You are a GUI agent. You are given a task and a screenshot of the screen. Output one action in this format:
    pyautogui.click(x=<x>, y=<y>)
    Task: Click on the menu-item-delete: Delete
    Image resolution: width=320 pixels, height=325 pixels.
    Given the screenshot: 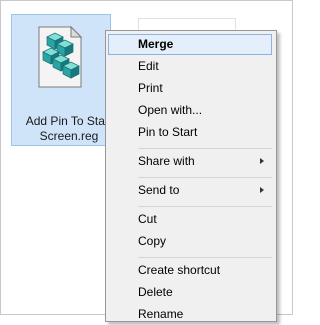 What is the action you would take?
    pyautogui.click(x=190, y=292)
    